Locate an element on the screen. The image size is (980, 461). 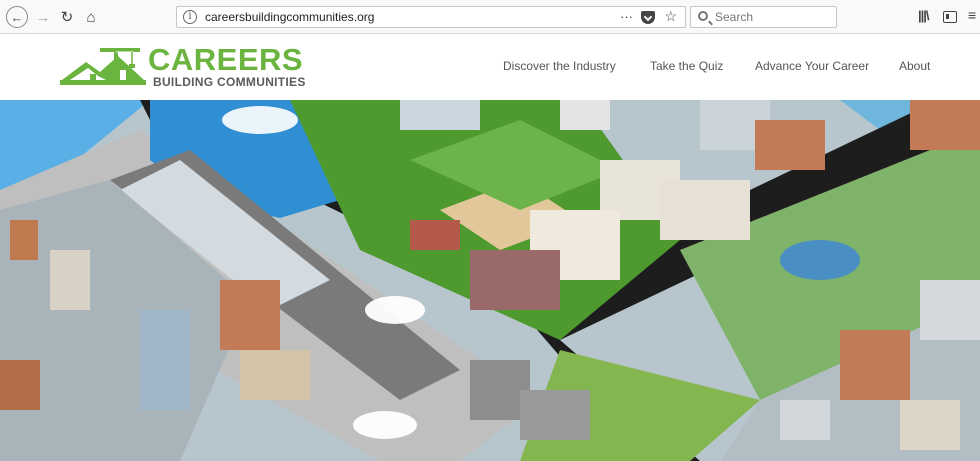
back-arrow-icon: ← is located at coordinates (17, 17).